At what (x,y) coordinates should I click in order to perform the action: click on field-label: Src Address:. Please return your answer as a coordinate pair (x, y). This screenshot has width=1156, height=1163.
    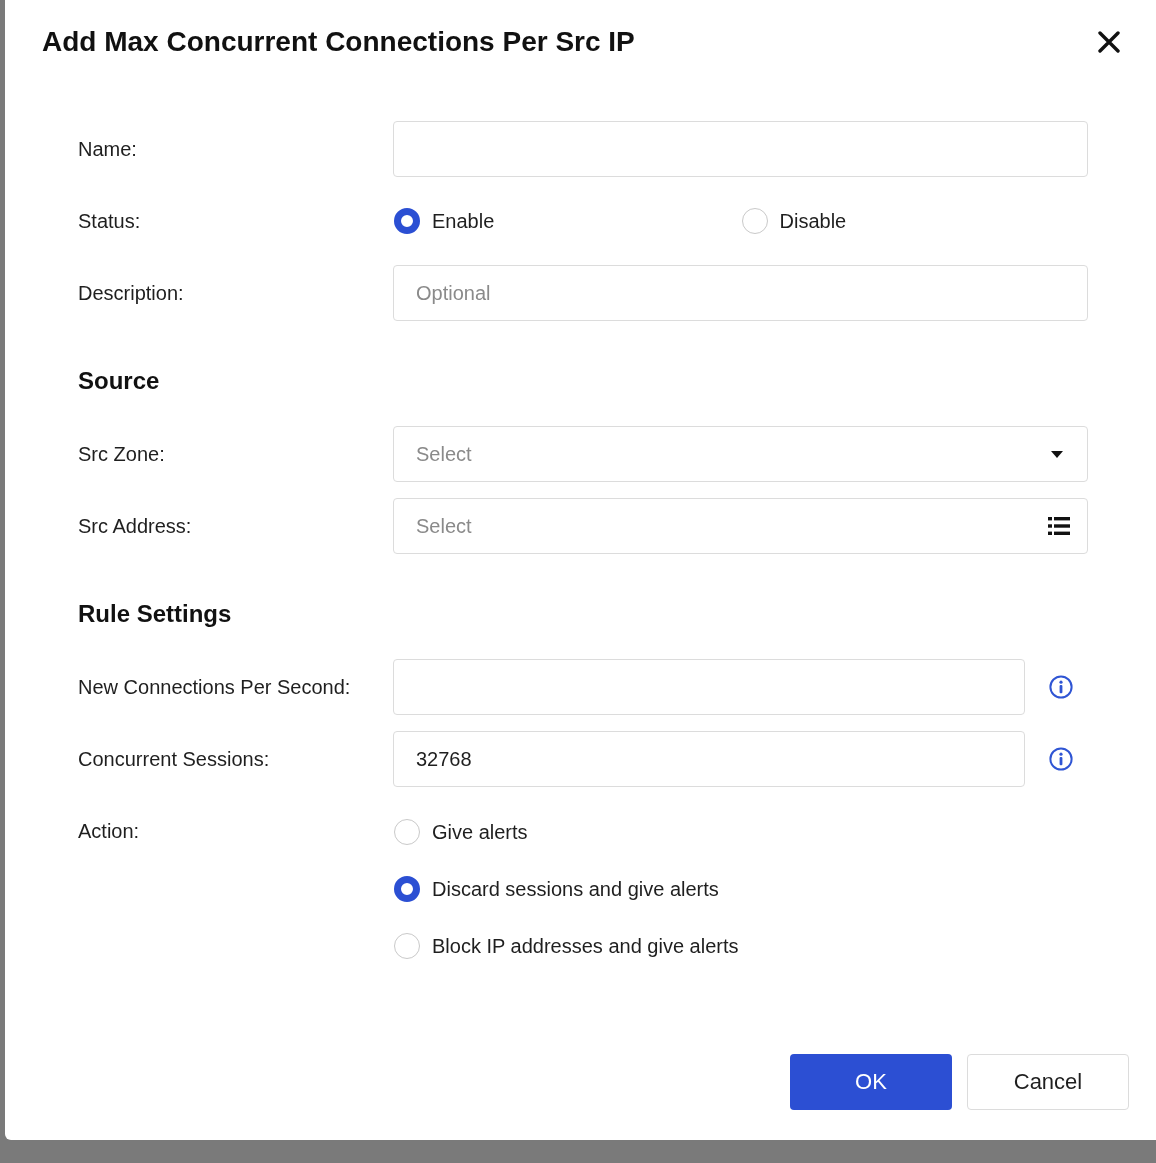
    Looking at the image, I should click on (135, 526).